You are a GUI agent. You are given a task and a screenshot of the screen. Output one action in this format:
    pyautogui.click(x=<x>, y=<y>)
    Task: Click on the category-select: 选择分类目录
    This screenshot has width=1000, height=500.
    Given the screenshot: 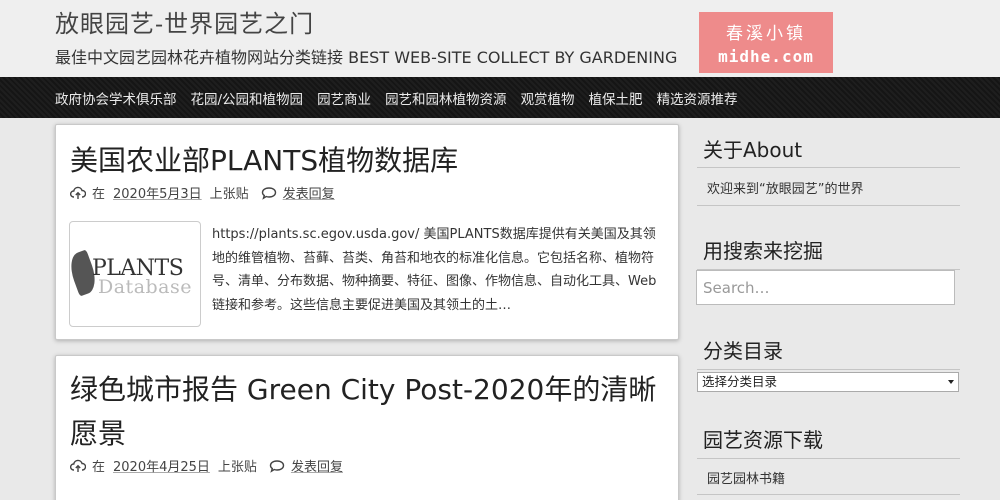 What is the action you would take?
    pyautogui.click(x=828, y=382)
    